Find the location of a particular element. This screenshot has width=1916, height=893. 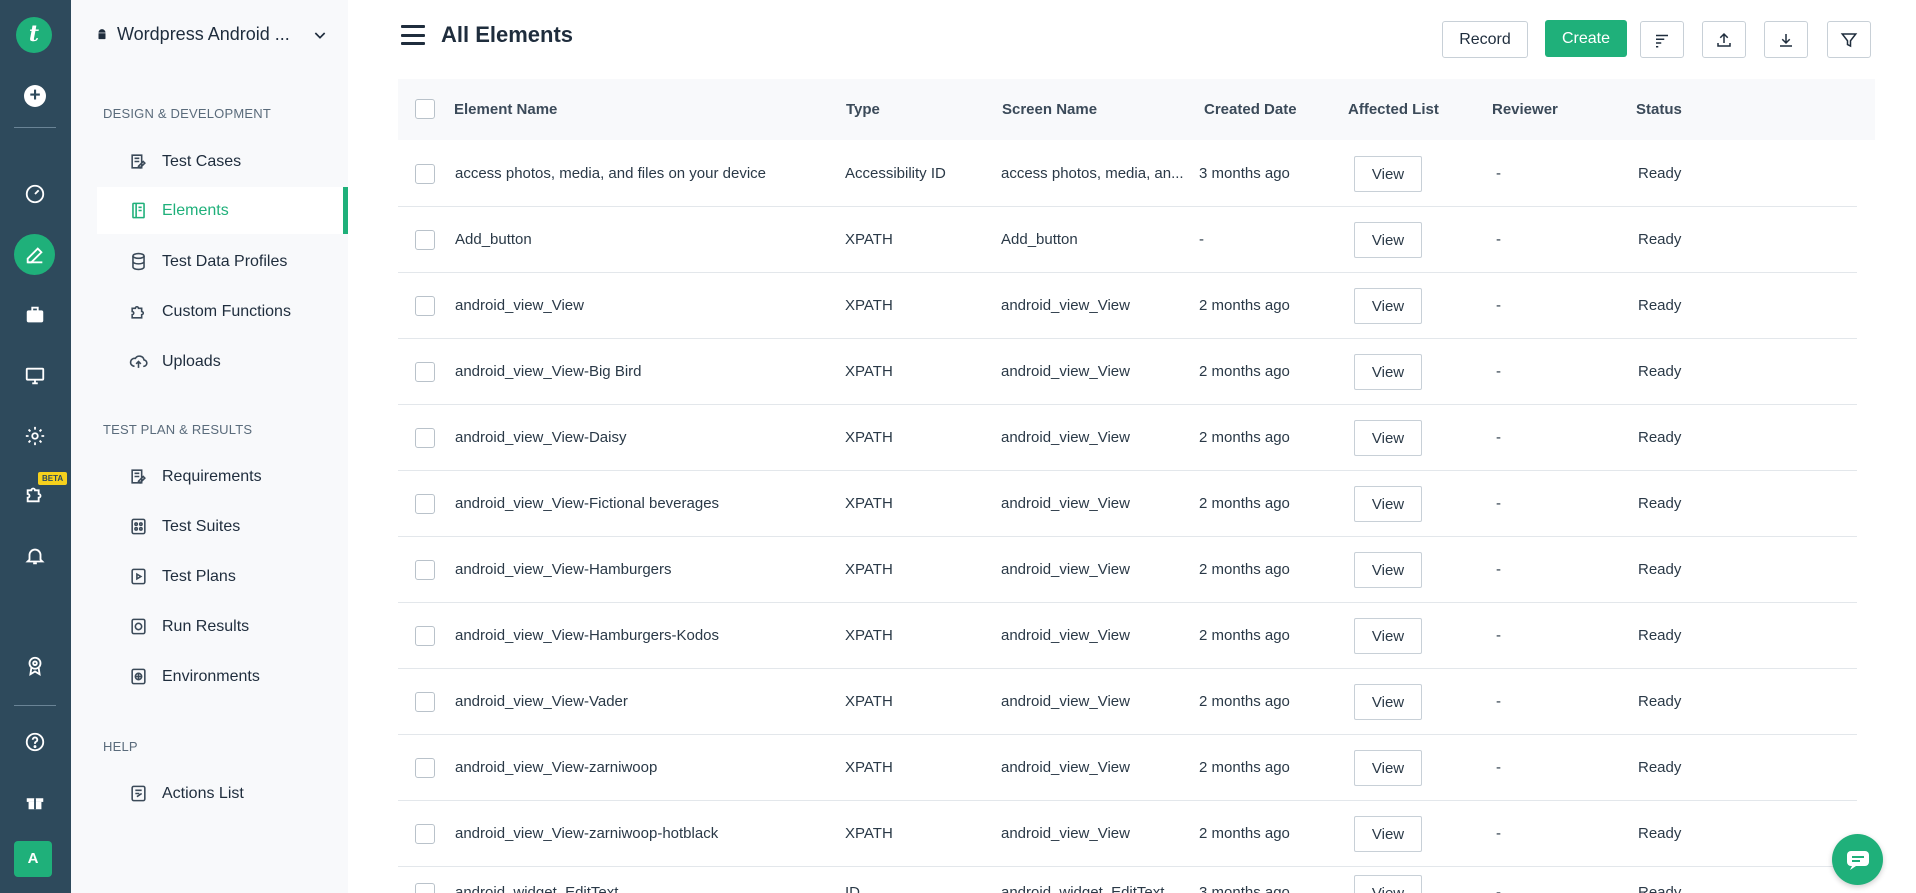

element-name-link: android_view_View-Big Bird is located at coordinates (645, 372).